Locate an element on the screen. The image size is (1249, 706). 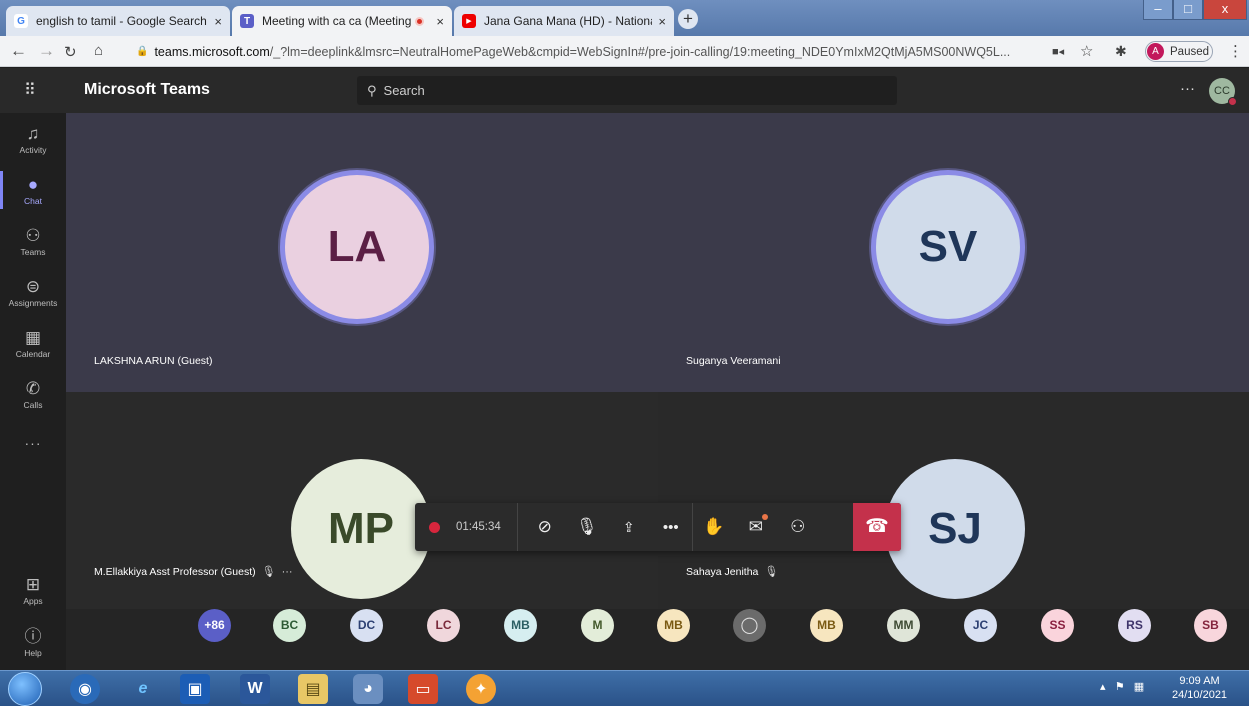
recording-icon is located at coordinates (434, 527).